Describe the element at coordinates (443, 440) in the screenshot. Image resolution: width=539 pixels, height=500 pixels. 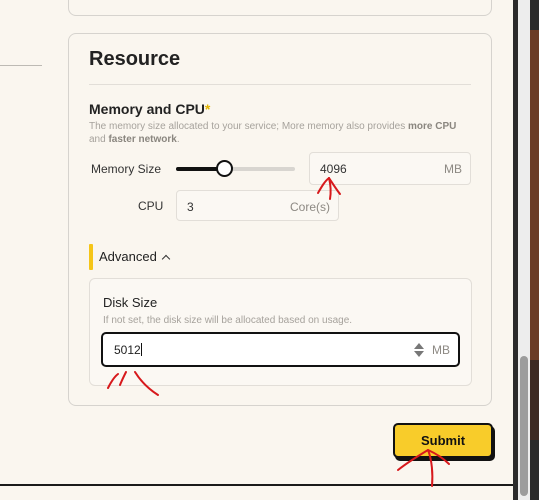
I see `submit-button: Submit` at that location.